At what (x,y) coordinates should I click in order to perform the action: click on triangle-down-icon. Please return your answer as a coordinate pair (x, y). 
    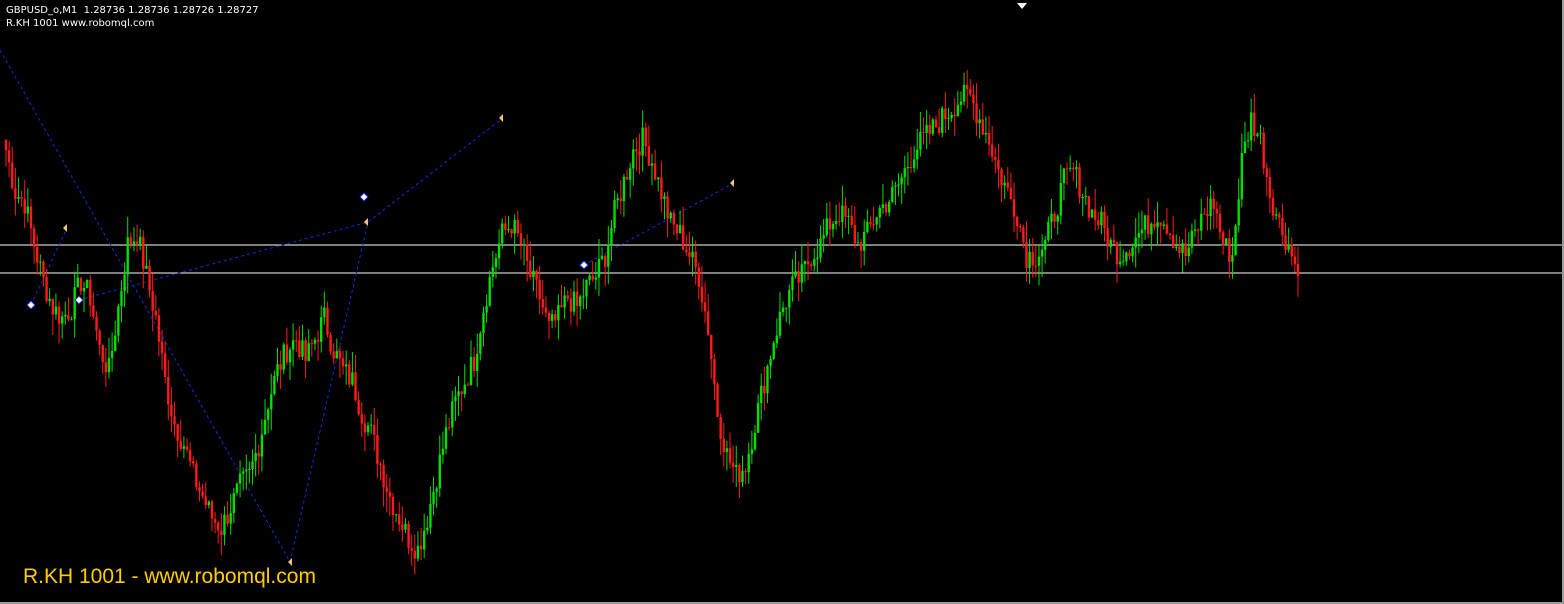
    Looking at the image, I should click on (1022, 6).